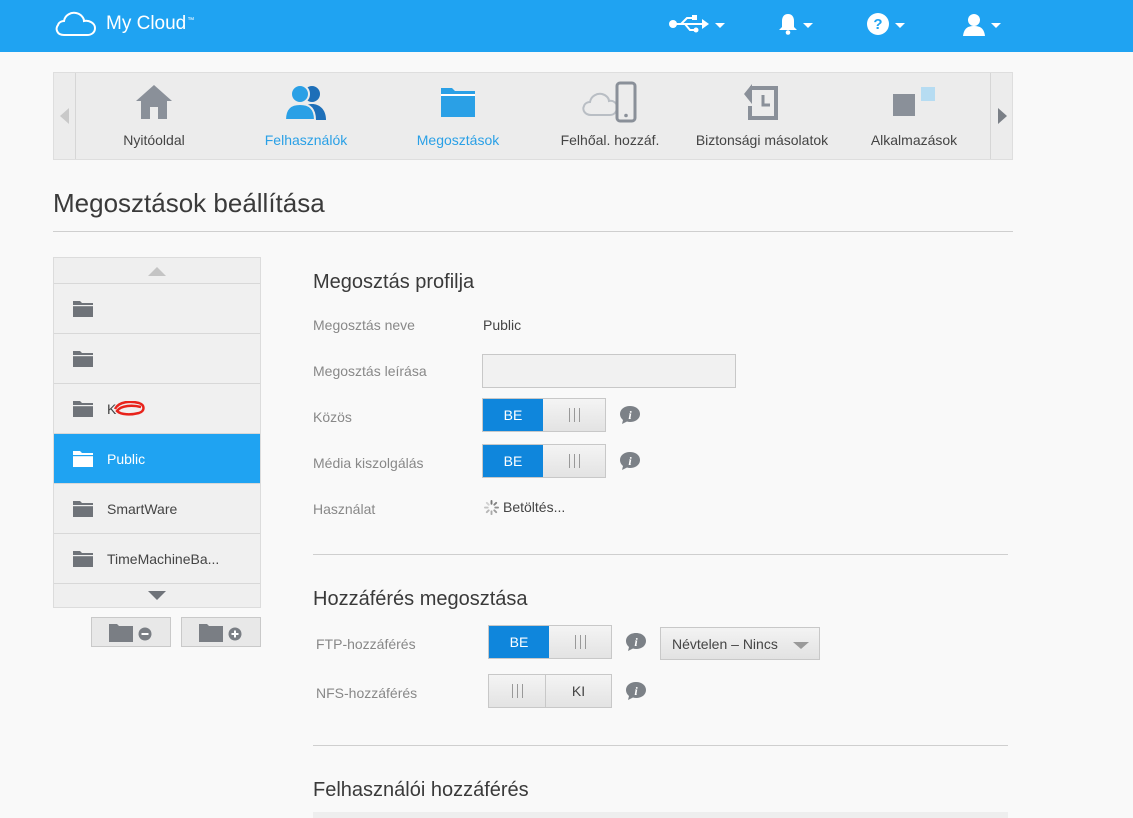  Describe the element at coordinates (366, 644) in the screenshot. I see `ftp-access-label: FTP-hozzáférés` at that location.